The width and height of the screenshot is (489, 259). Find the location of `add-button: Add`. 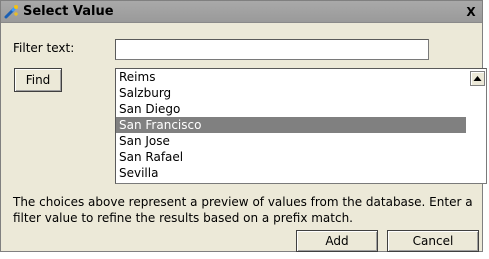

add-button: Add is located at coordinates (337, 241).